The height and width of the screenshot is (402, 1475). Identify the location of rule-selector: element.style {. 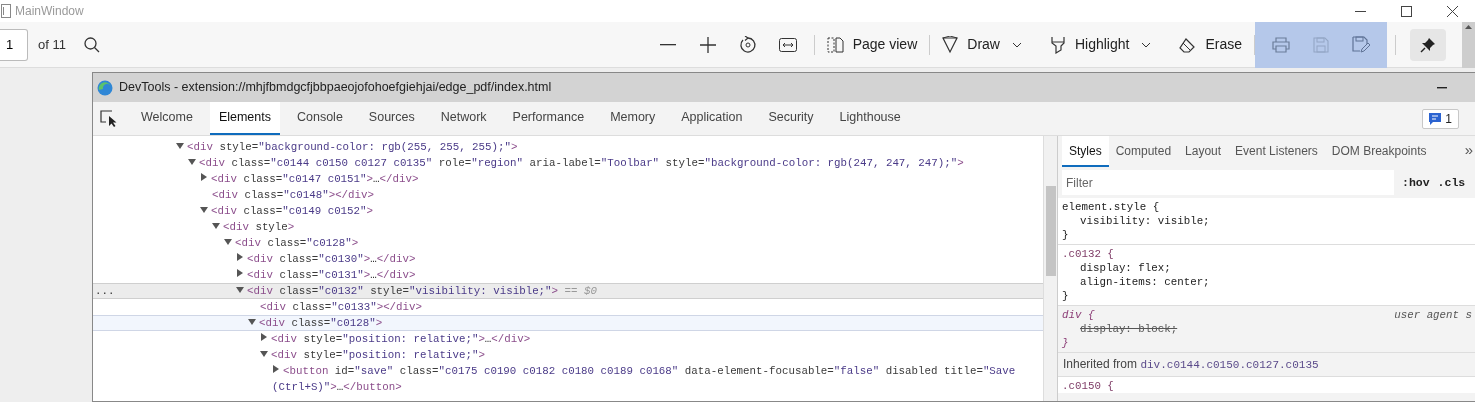
(1111, 207).